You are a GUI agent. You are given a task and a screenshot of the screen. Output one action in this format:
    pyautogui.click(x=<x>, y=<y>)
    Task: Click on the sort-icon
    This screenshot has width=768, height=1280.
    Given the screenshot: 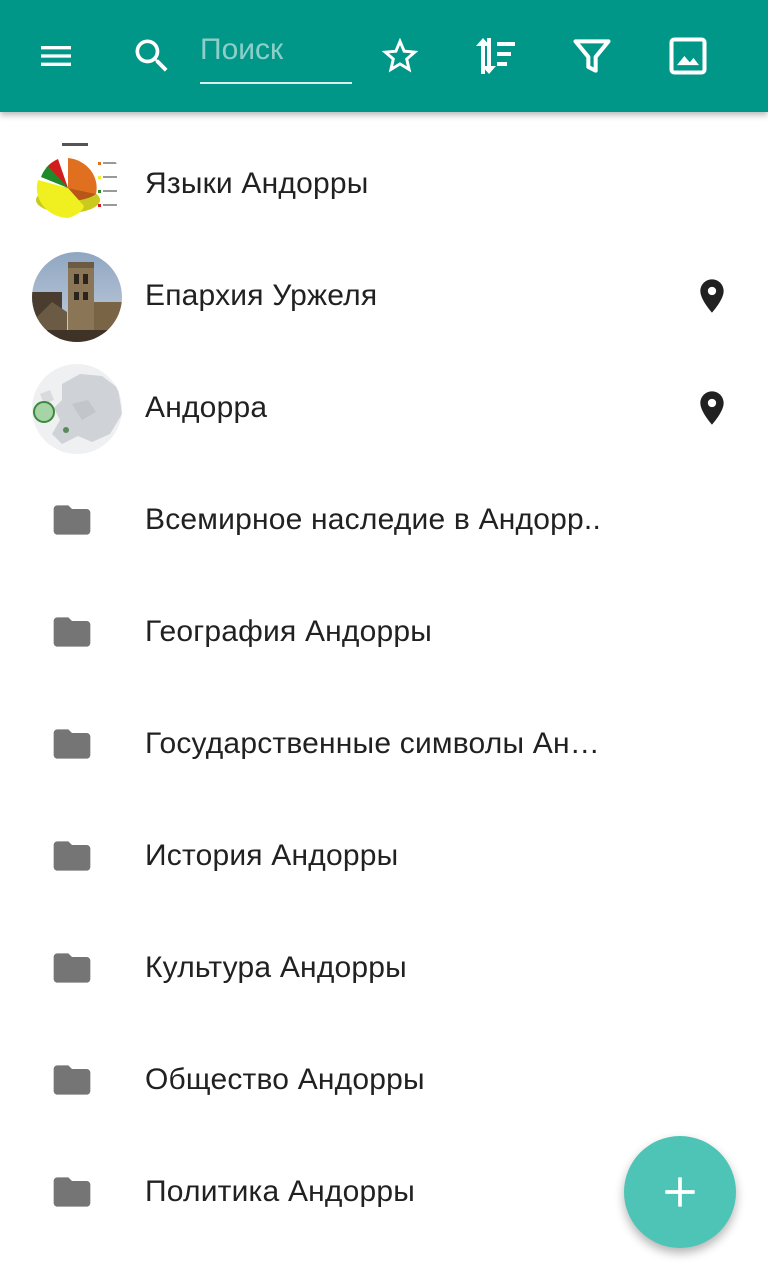 What is the action you would take?
    pyautogui.click(x=495, y=56)
    